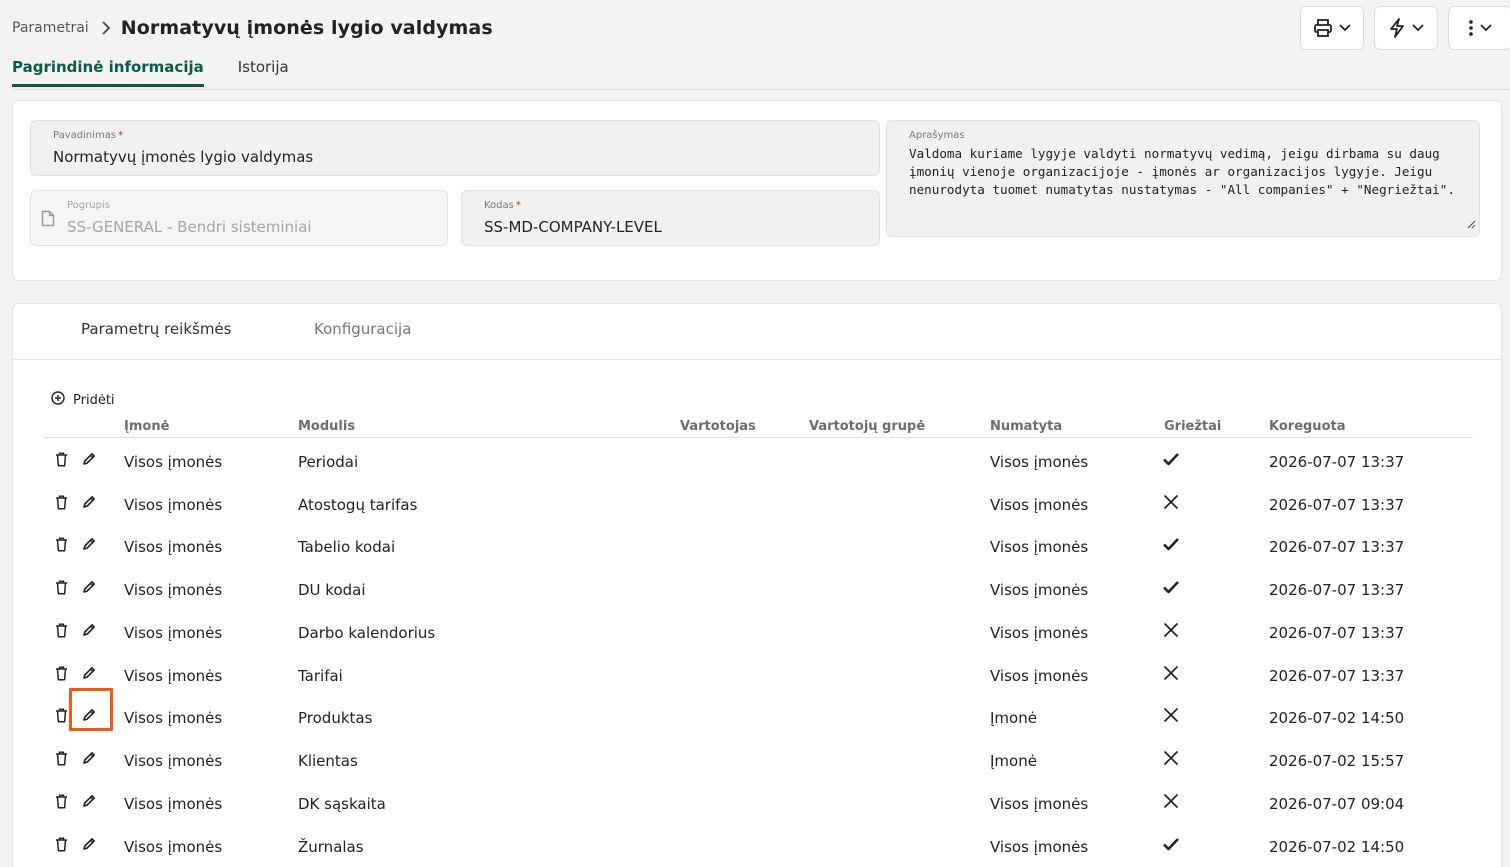 This screenshot has width=1510, height=867. I want to click on column-header-numatyta: Numatyta, so click(1026, 426).